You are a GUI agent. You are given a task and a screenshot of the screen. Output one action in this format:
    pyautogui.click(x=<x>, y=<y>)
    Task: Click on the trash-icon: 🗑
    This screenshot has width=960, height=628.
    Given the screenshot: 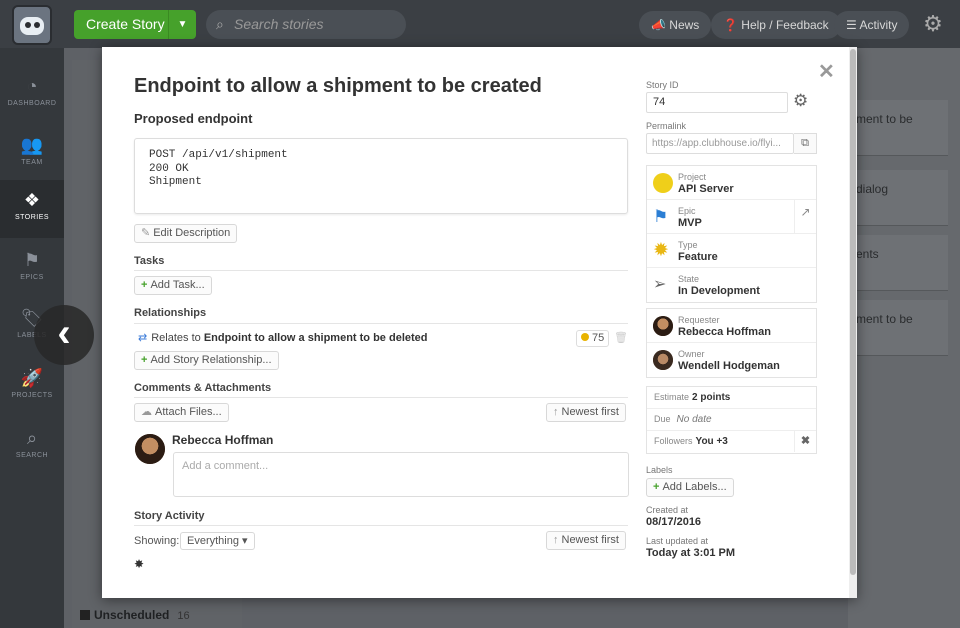 What is the action you would take?
    pyautogui.click(x=621, y=337)
    